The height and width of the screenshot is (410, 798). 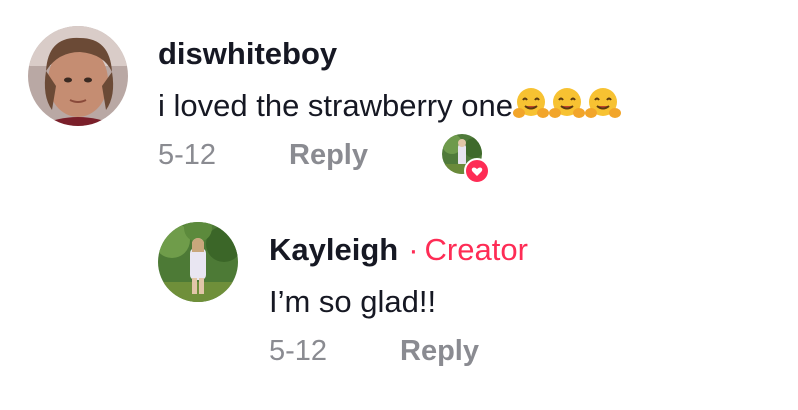 I want to click on comment-text: I’m so glad!!, so click(x=353, y=301).